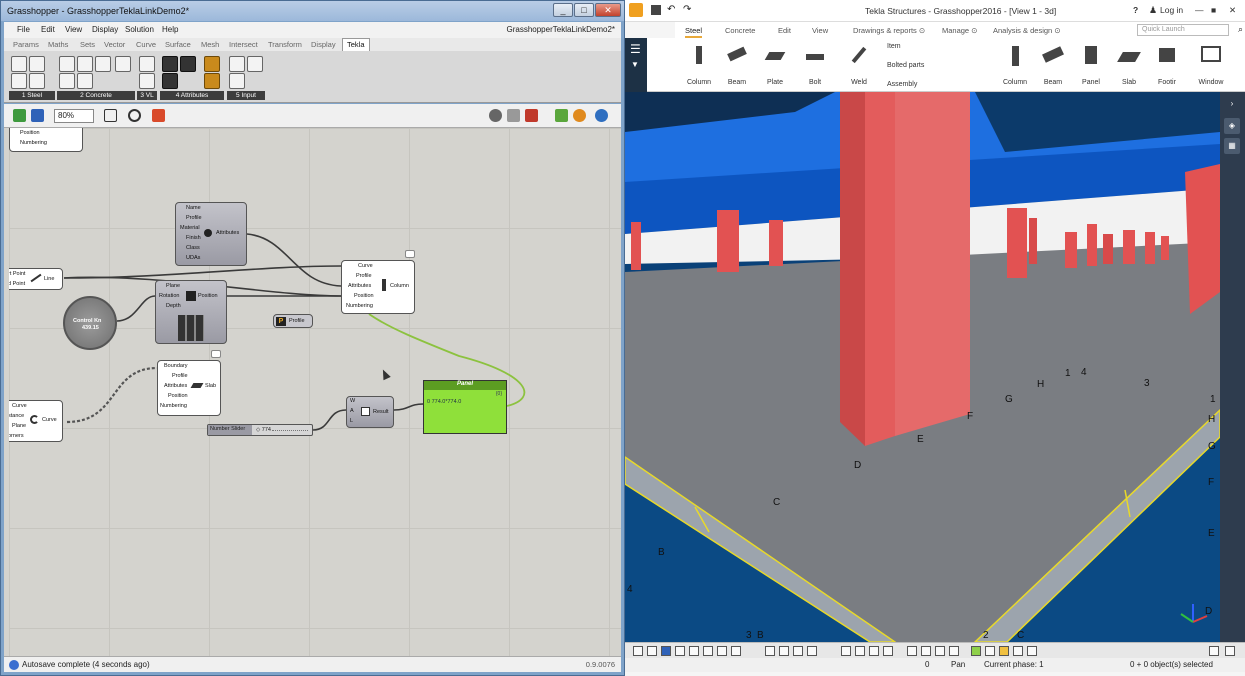 Image resolution: width=1245 pixels, height=676 pixels. What do you see at coordinates (134, 115) in the screenshot?
I see `preview-eye-icon` at bounding box center [134, 115].